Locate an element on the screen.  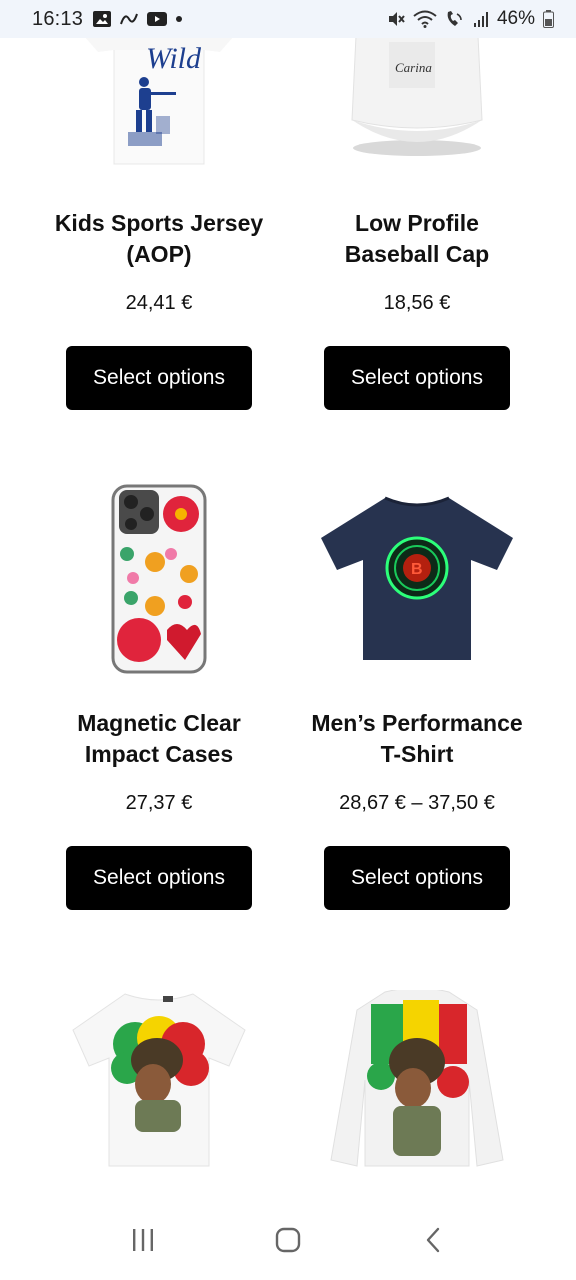
battery-icon is located at coordinates (548, 19).